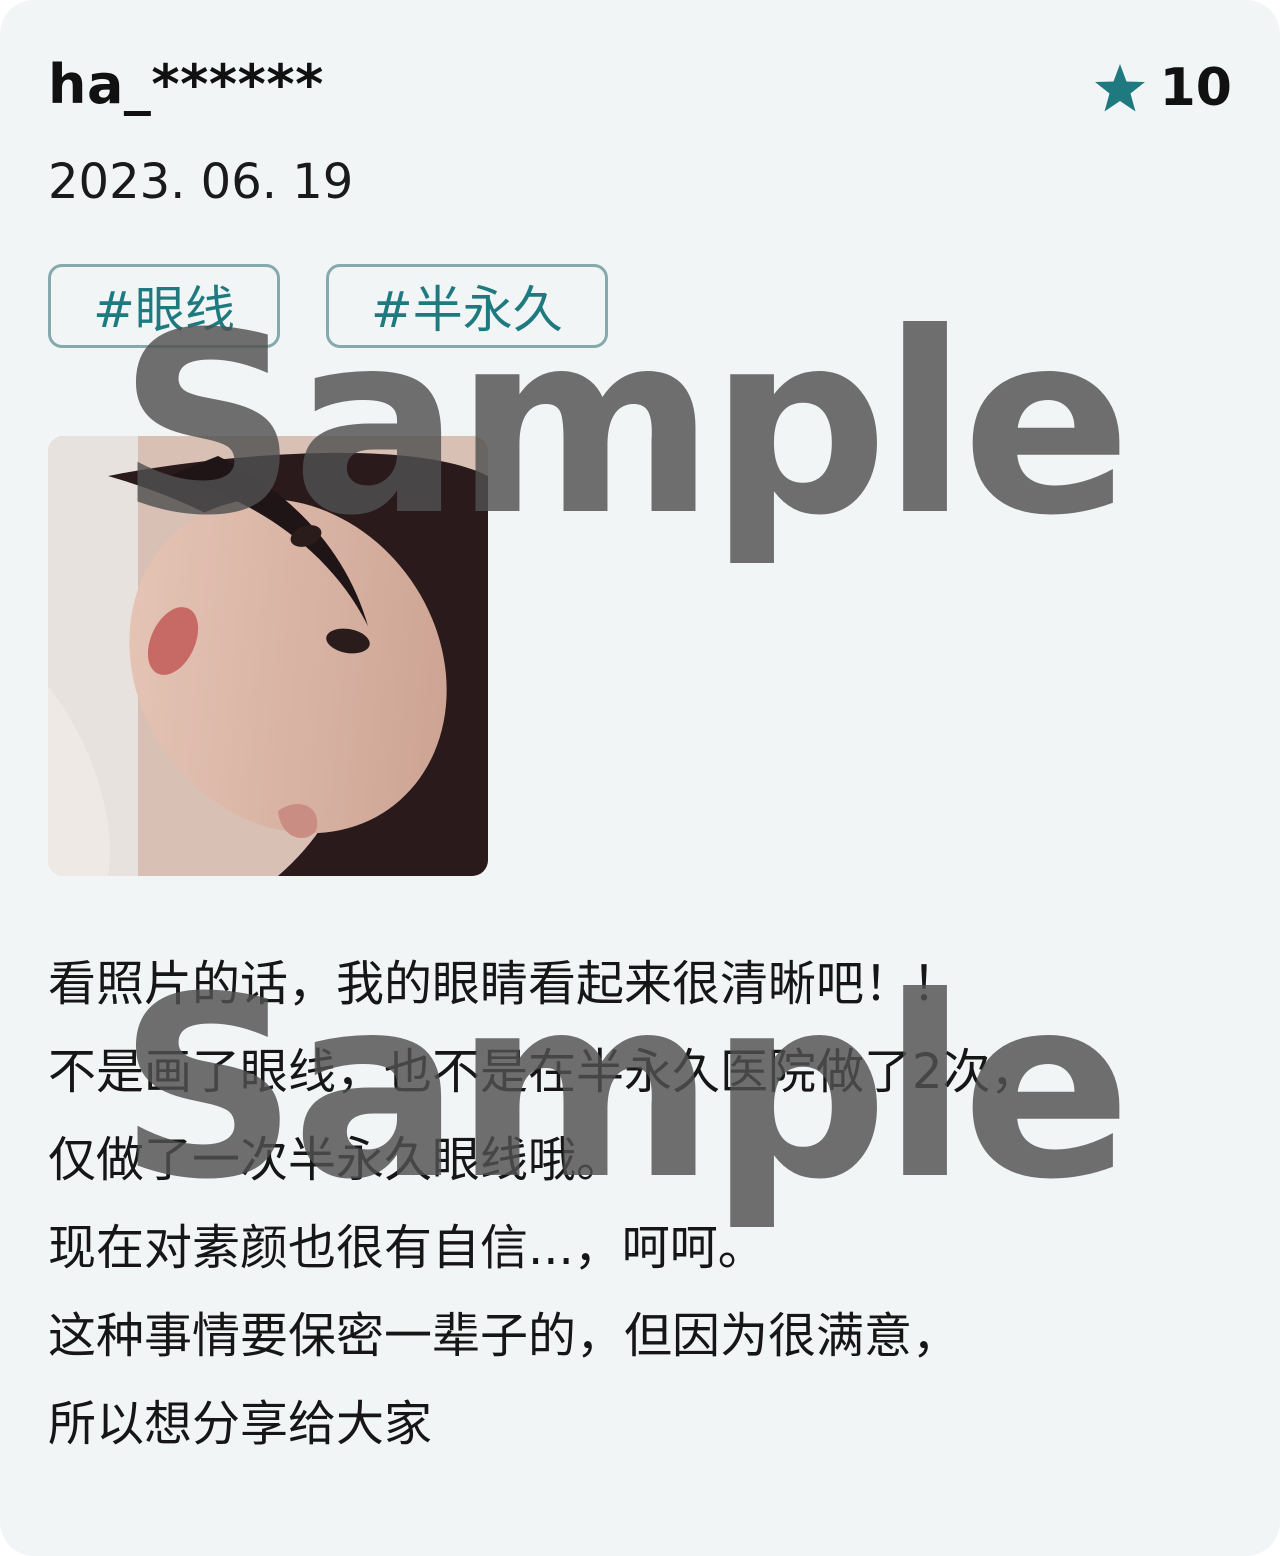 The width and height of the screenshot is (1280, 1556). I want to click on rating-value: 10, so click(1195, 88).